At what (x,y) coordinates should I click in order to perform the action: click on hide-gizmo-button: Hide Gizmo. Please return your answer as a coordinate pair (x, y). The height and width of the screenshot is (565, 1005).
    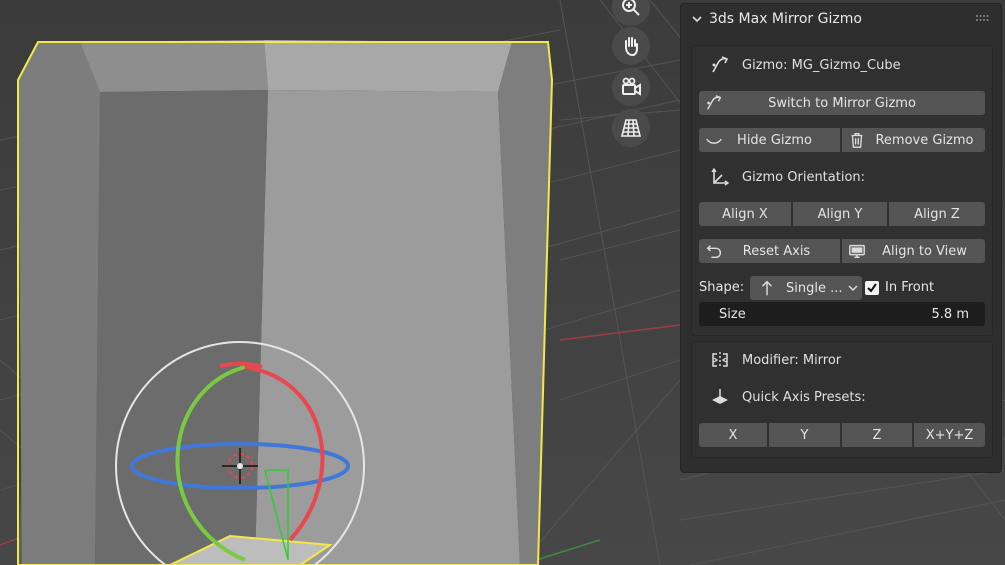
    Looking at the image, I should click on (769, 140).